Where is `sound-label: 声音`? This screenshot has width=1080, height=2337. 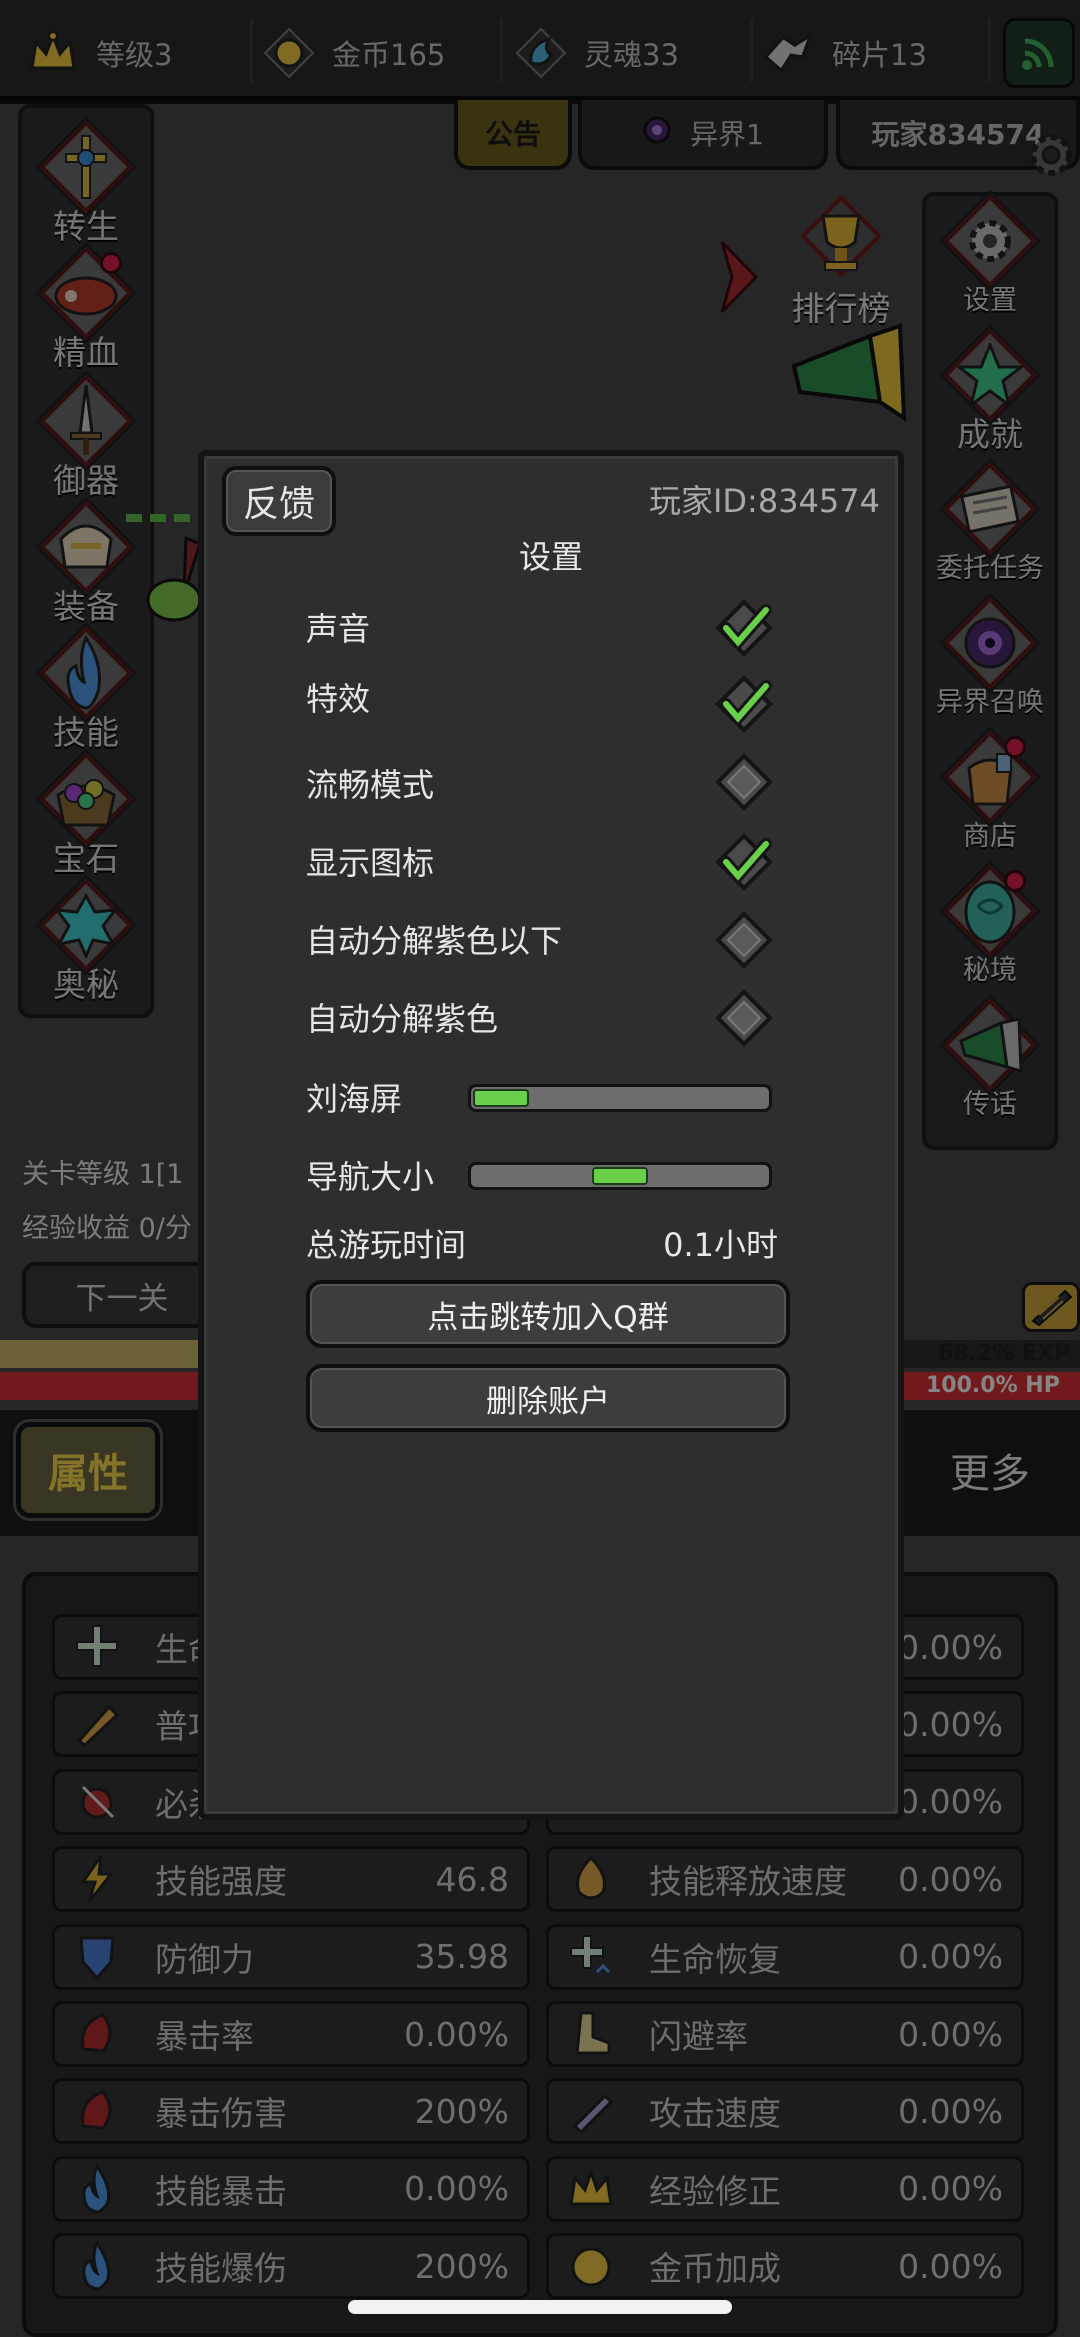
sound-label: 声音 is located at coordinates (338, 629).